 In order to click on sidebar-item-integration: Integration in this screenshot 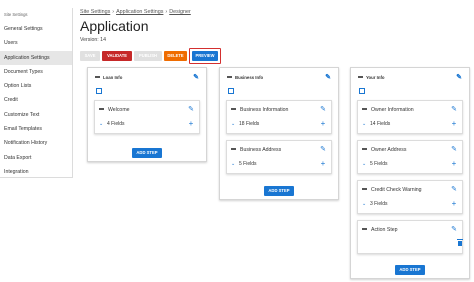, I will do `click(36, 172)`.